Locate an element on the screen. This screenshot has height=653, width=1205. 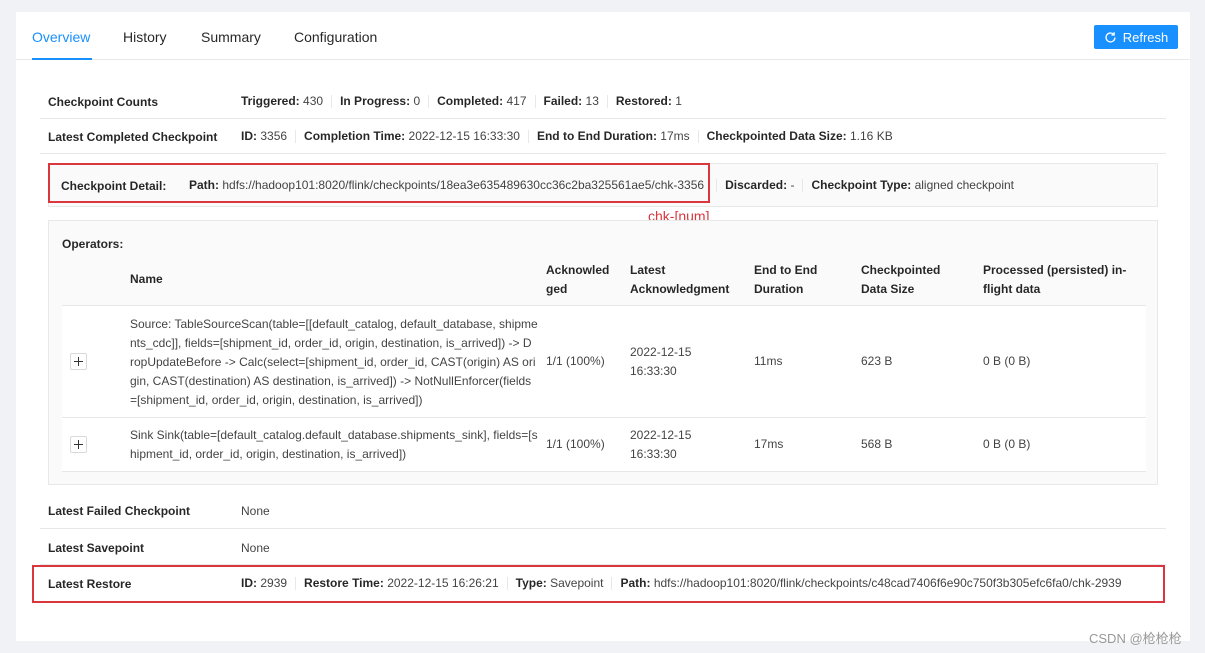
header-acknowledged: Acknowled ged is located at coordinates (578, 279).